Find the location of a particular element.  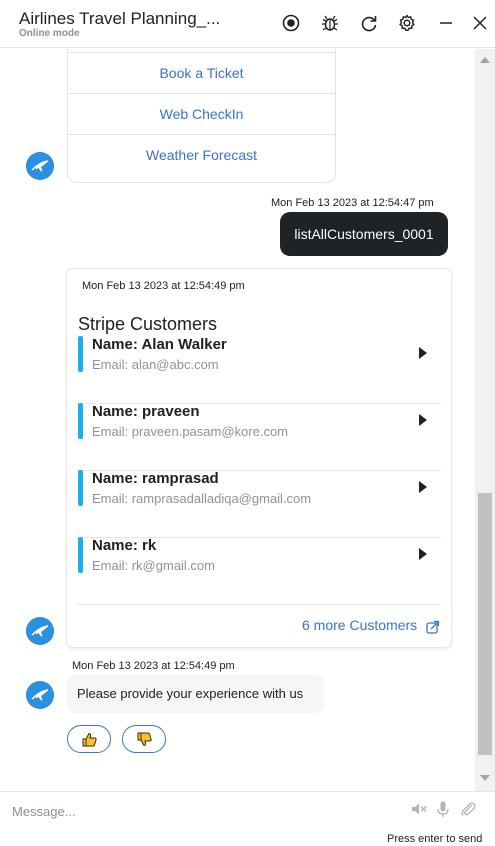

scroll-up-arrow-icon is located at coordinates (485, 60).